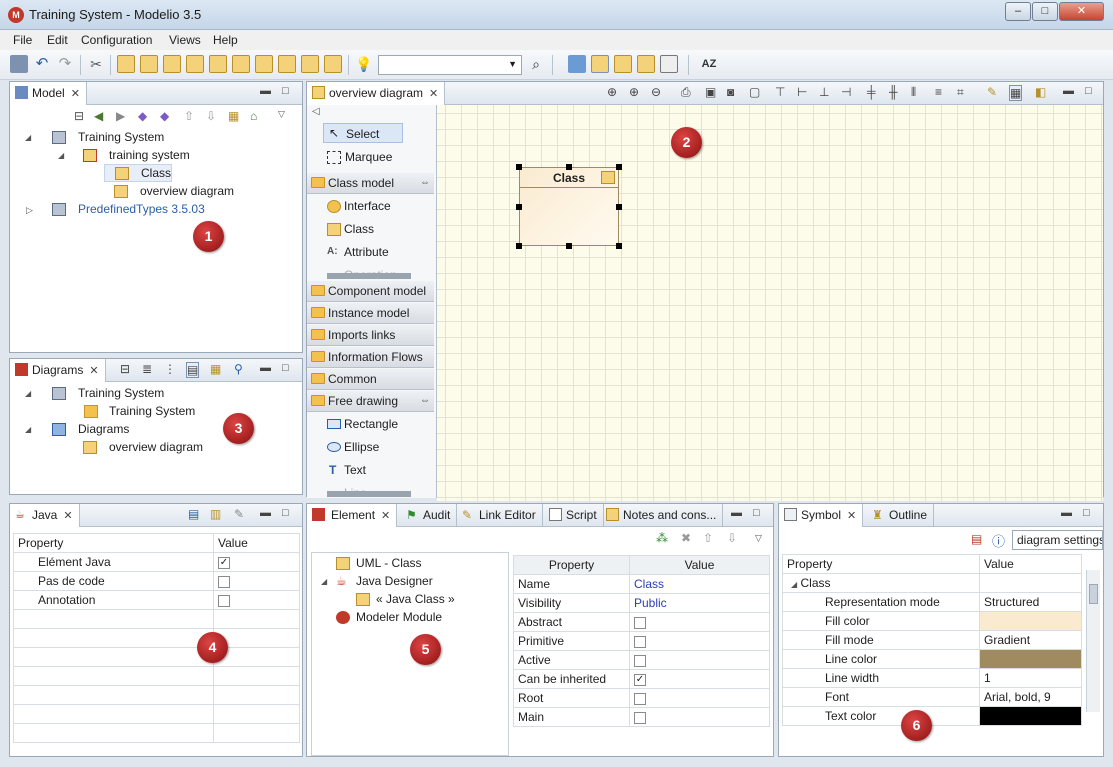  What do you see at coordinates (577, 64) in the screenshot?
I see `open-folder-icon` at bounding box center [577, 64].